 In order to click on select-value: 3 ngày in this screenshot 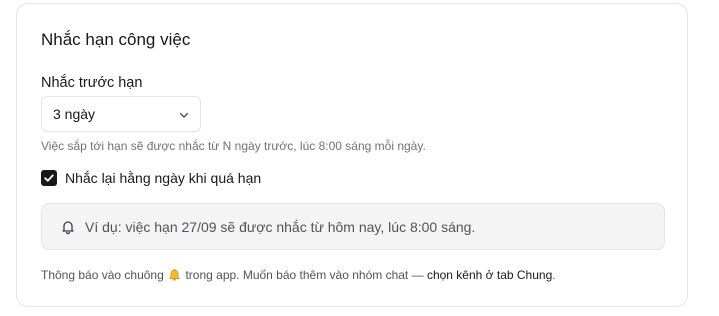, I will do `click(74, 114)`.